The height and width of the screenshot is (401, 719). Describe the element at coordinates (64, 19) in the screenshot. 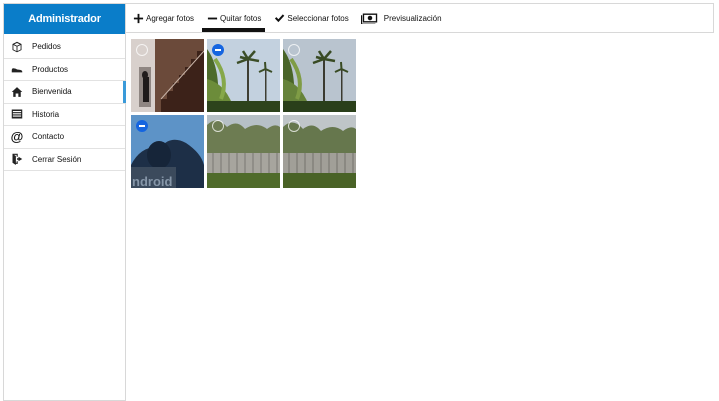

I see `sidebar-title: Administrador` at that location.